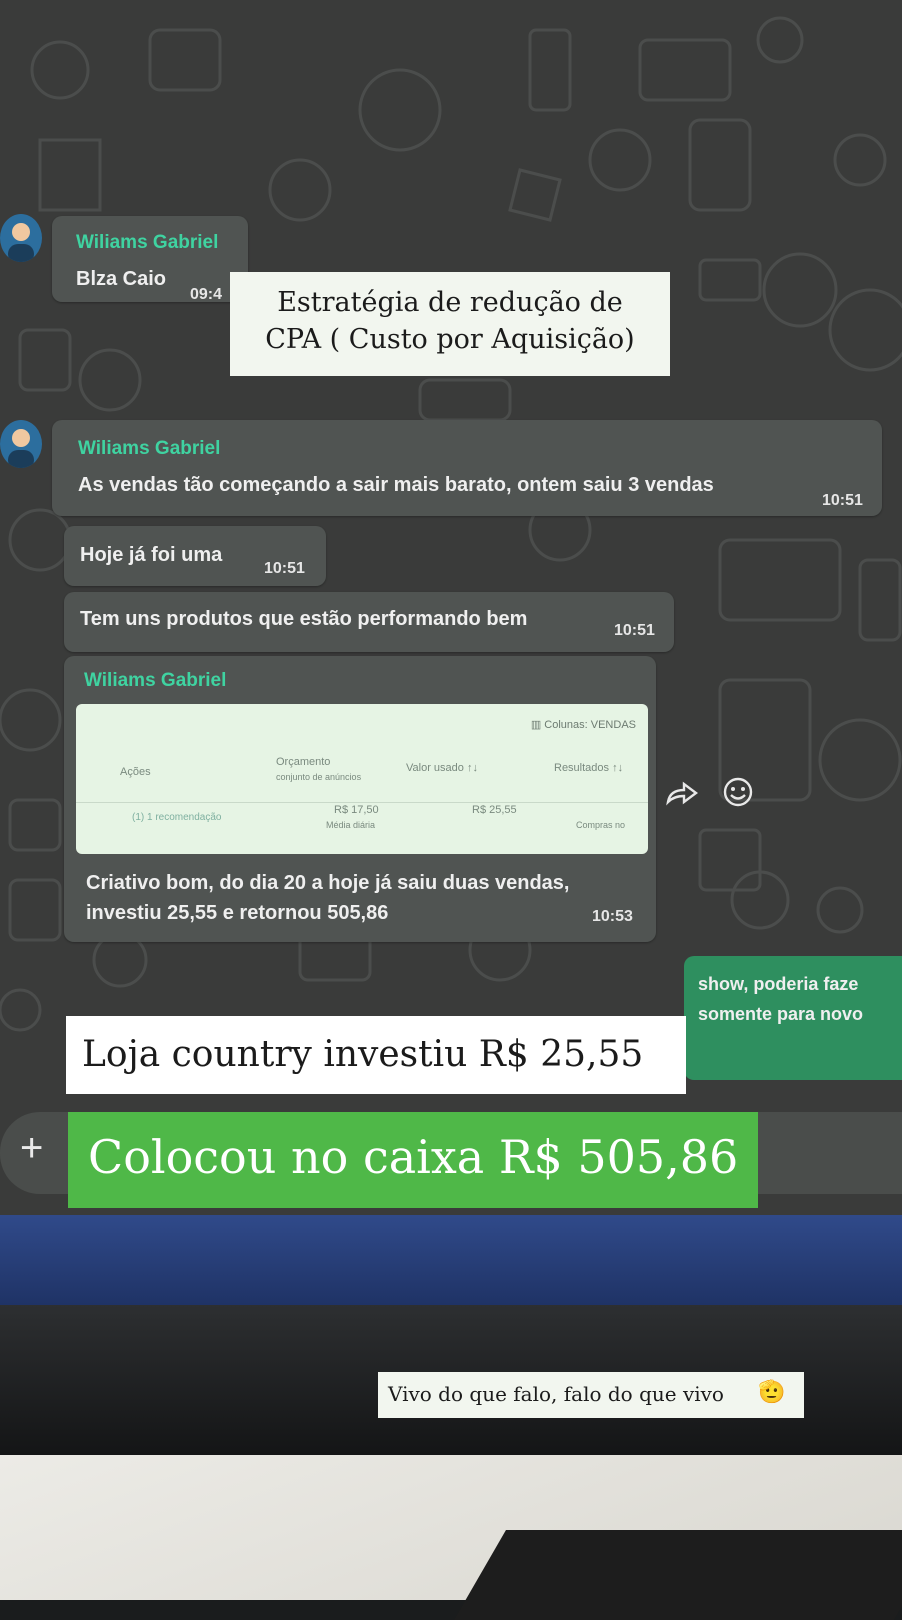 Image resolution: width=902 pixels, height=1620 pixels. I want to click on message-bubble: Wiliams Gabriel Blza Caio 09:4, so click(150, 259).